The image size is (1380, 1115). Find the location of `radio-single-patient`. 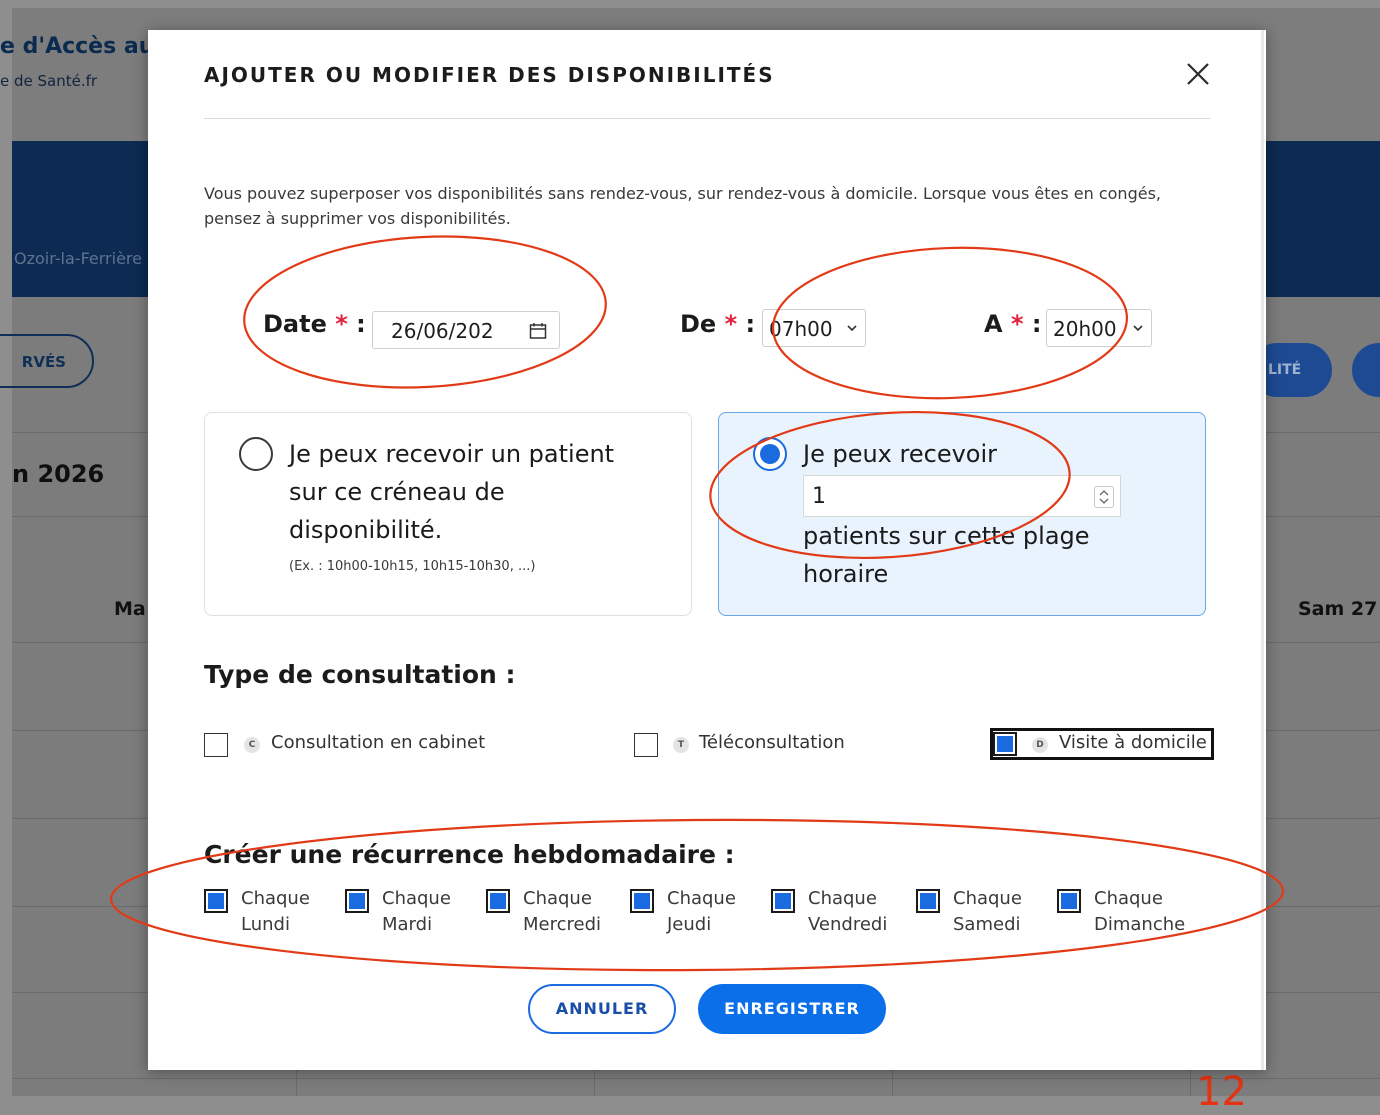

radio-single-patient is located at coordinates (256, 454).